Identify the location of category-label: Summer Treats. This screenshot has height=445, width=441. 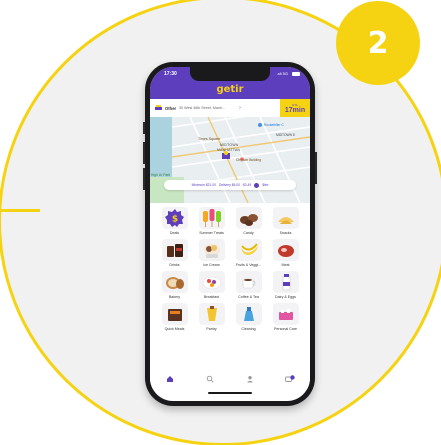
(211, 233).